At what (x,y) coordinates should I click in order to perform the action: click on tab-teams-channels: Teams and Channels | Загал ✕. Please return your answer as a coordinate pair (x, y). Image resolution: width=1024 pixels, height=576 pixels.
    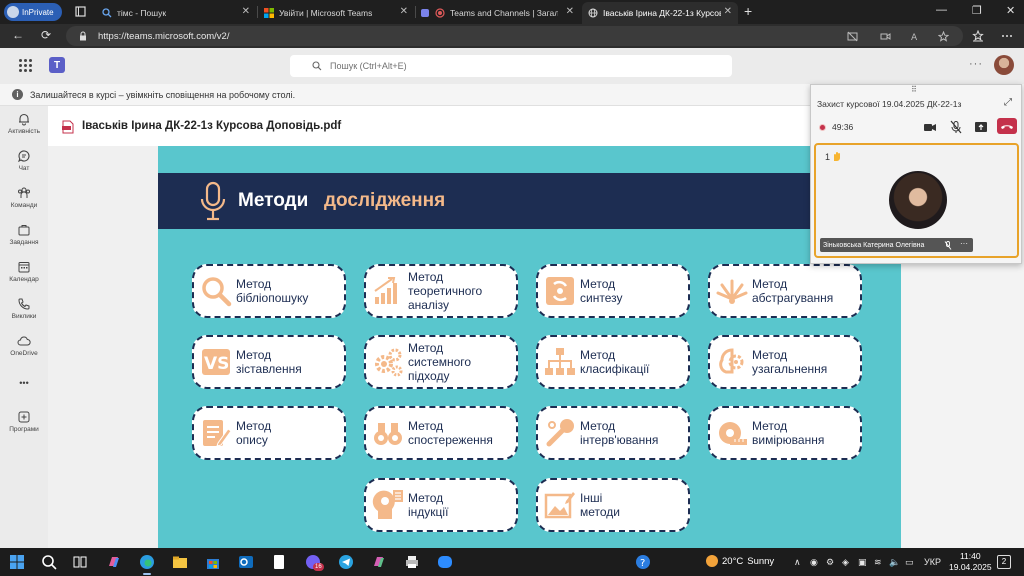
    Looking at the image, I should click on (498, 13).